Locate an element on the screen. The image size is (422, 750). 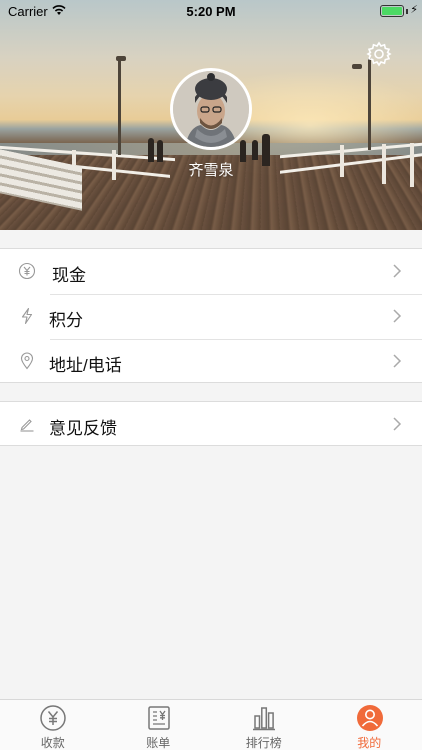
lightning-icon is located at coordinates (27, 316).